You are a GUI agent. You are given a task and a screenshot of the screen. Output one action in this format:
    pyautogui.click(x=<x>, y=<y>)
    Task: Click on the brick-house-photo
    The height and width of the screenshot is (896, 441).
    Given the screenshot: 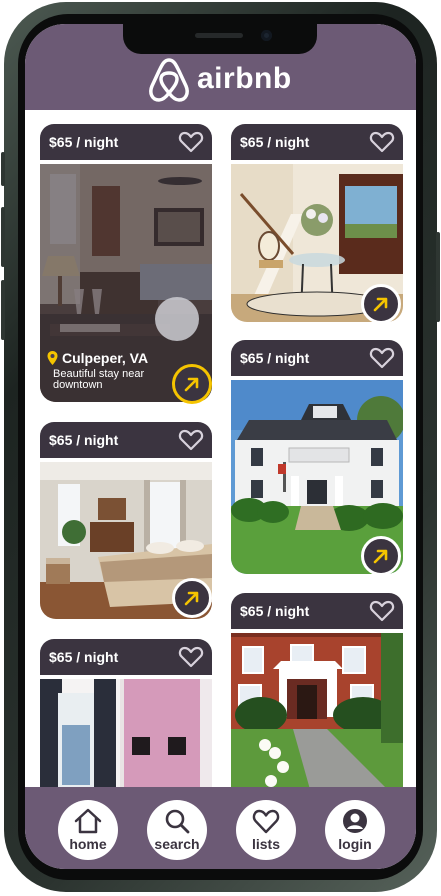 What is the action you would take?
    pyautogui.click(x=317, y=710)
    